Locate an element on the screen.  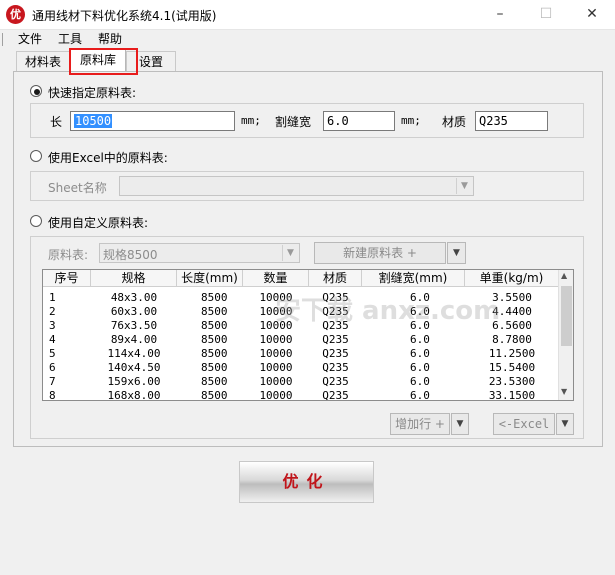
table-cell: 15.5400 is located at coordinates (512, 368).